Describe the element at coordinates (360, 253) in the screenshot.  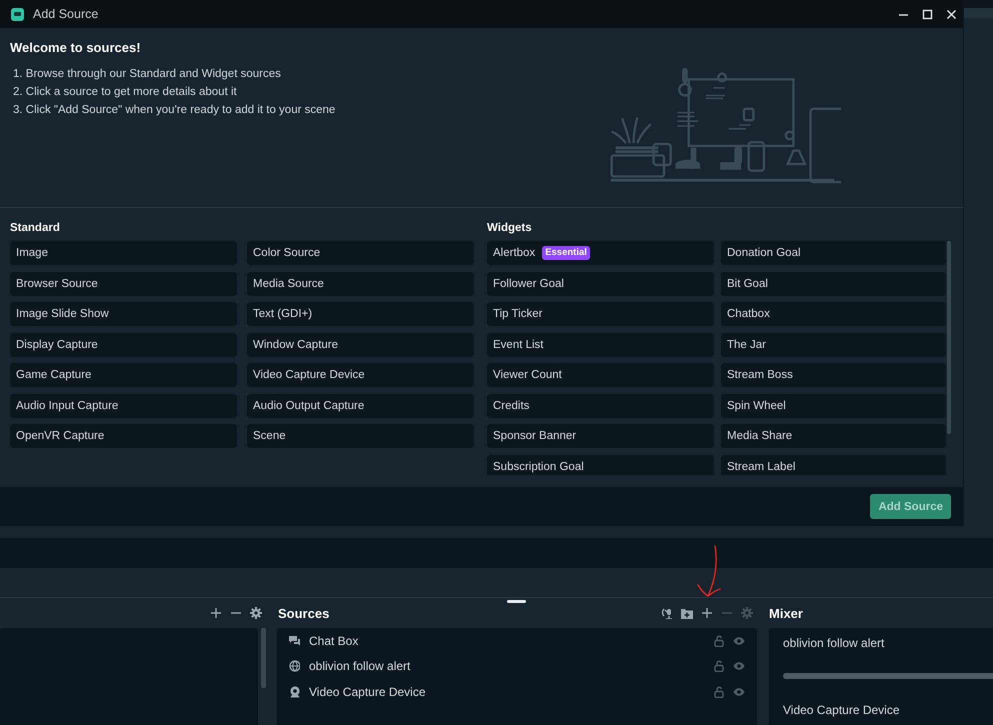
I see `source-option: Color Source` at that location.